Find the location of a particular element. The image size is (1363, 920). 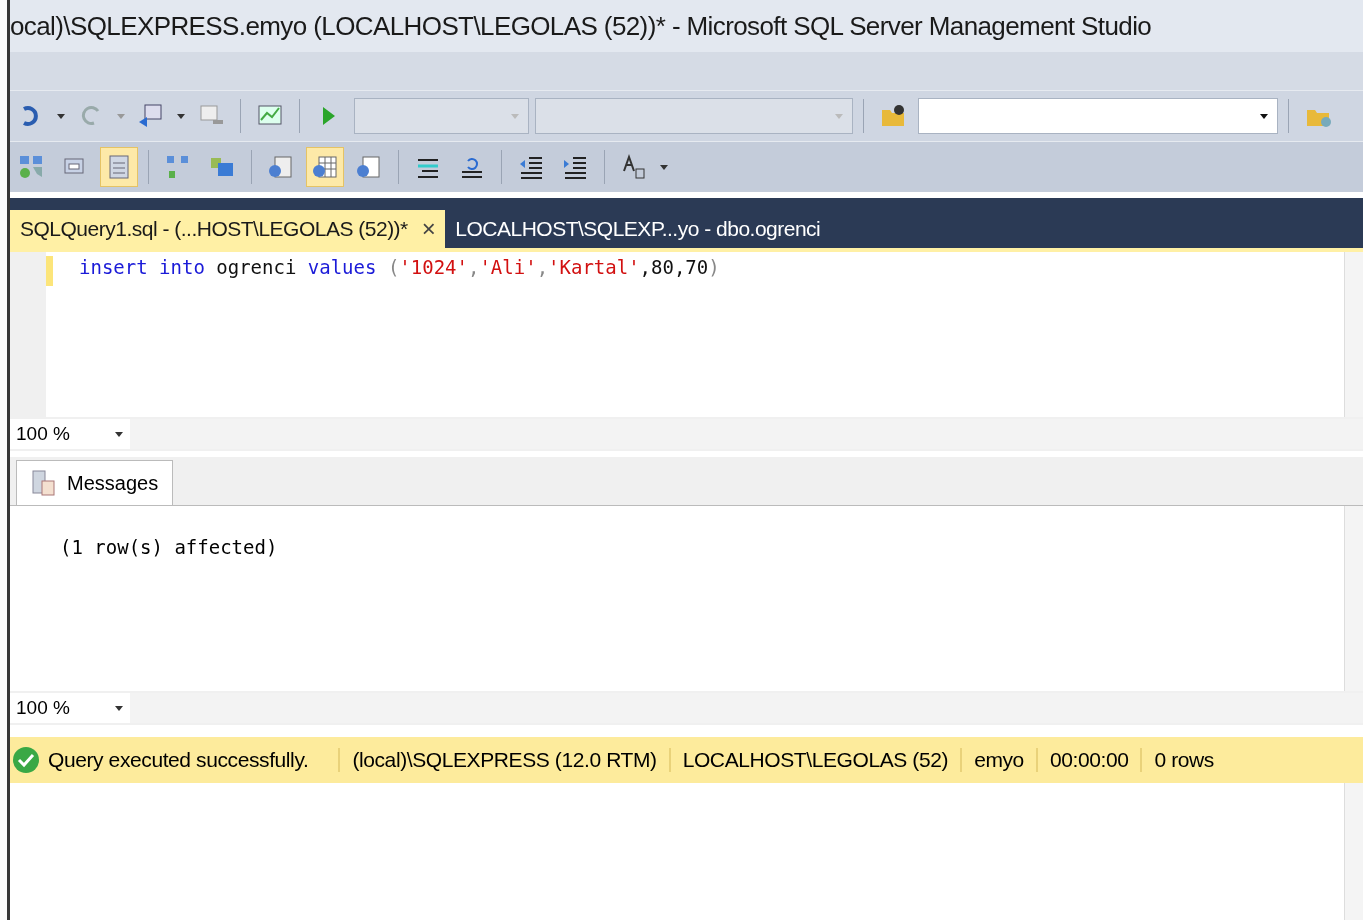

window-title: ocal)\SQLEXPRESS.emyo (LOCALHOST\LEGOLAS (52))* - Microsoft SQL Server Management Studio is located at coordinates (581, 26).